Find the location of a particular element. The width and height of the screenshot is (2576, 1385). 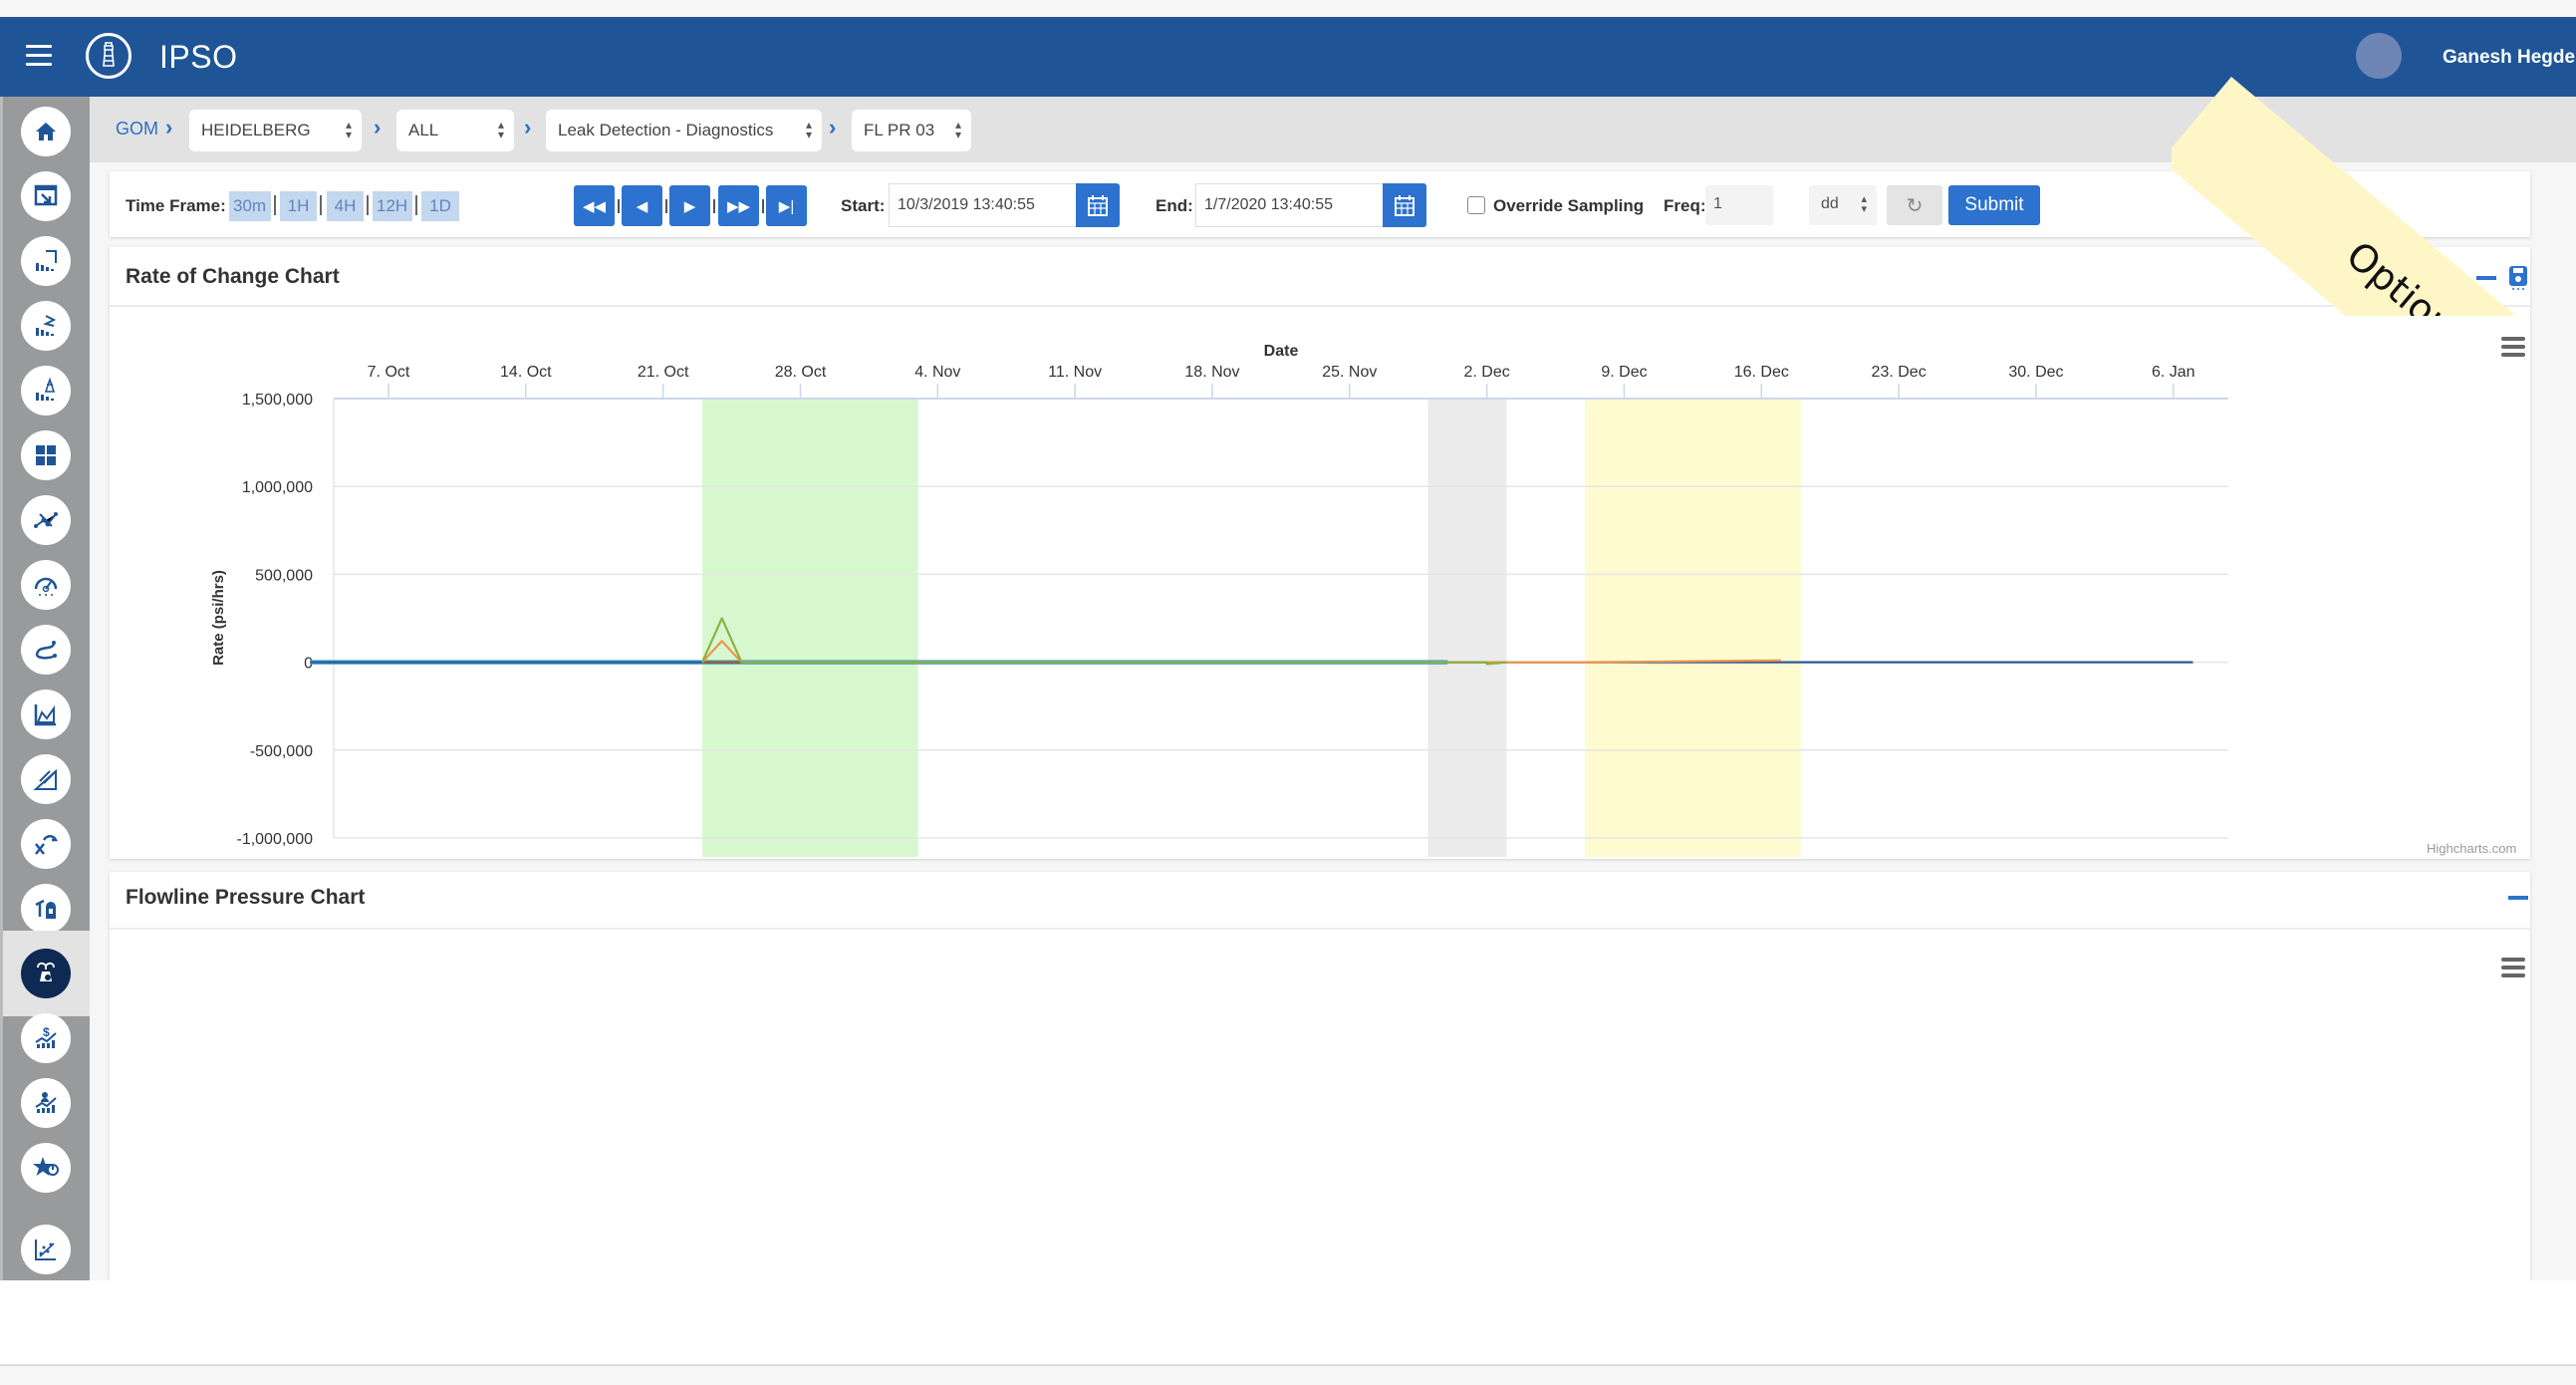

x-tick-label: 18. Nov is located at coordinates (1211, 373).